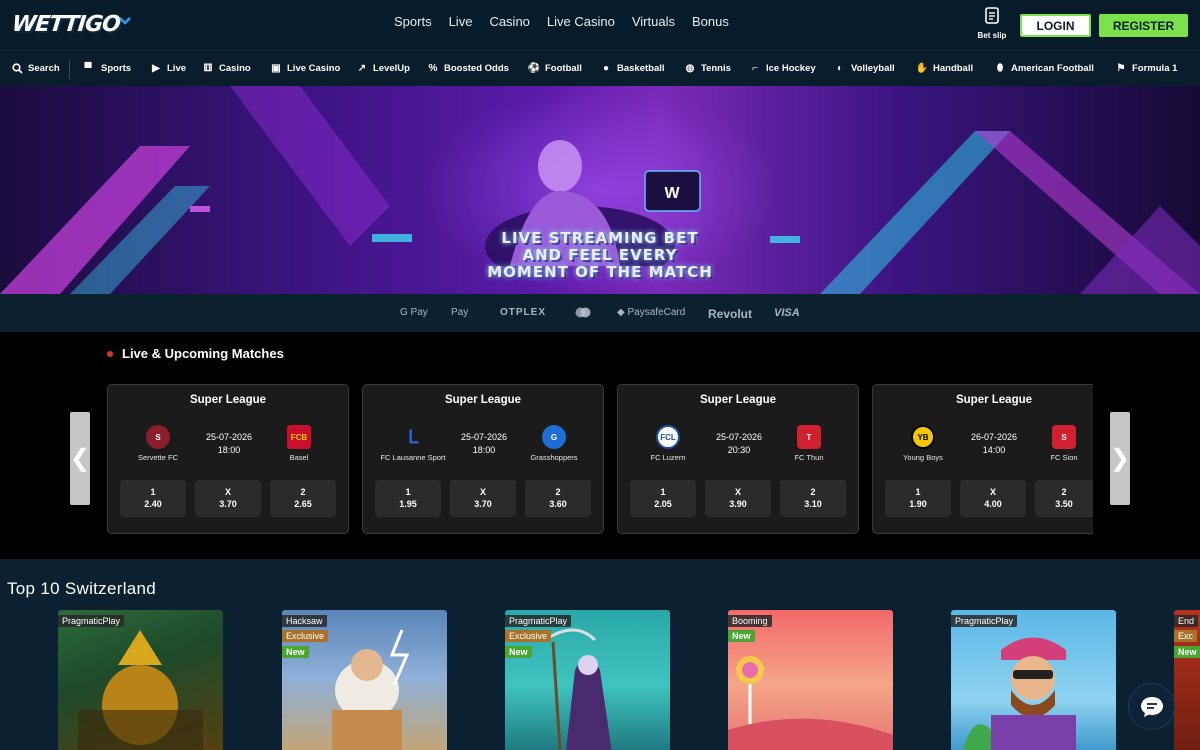  Describe the element at coordinates (1187, 680) in the screenshot. I see `game-tile: End Exc New` at that location.